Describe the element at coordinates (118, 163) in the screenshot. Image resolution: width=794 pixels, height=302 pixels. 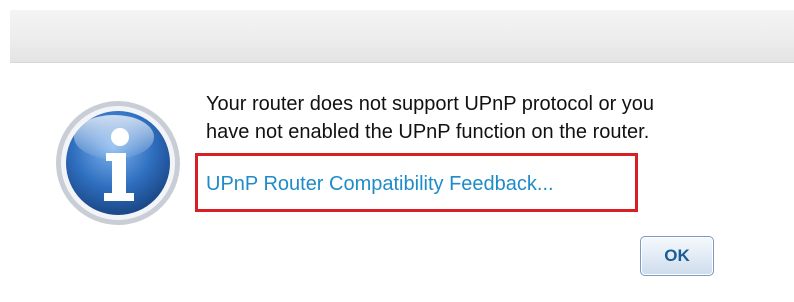
I see `info-icon` at that location.